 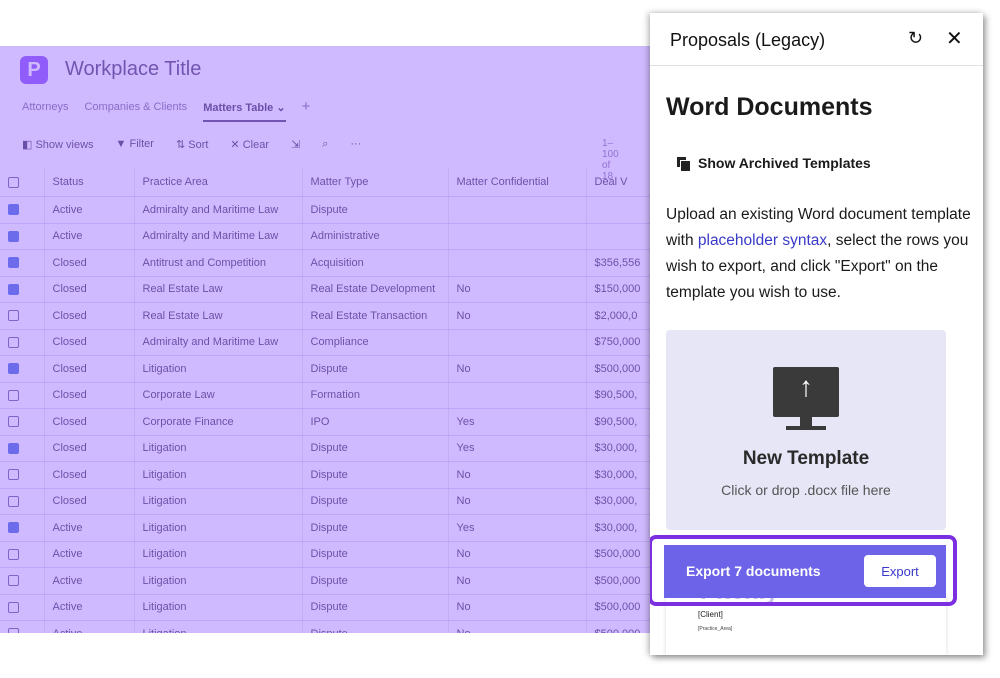 I want to click on cell-type: Formation, so click(x=375, y=395).